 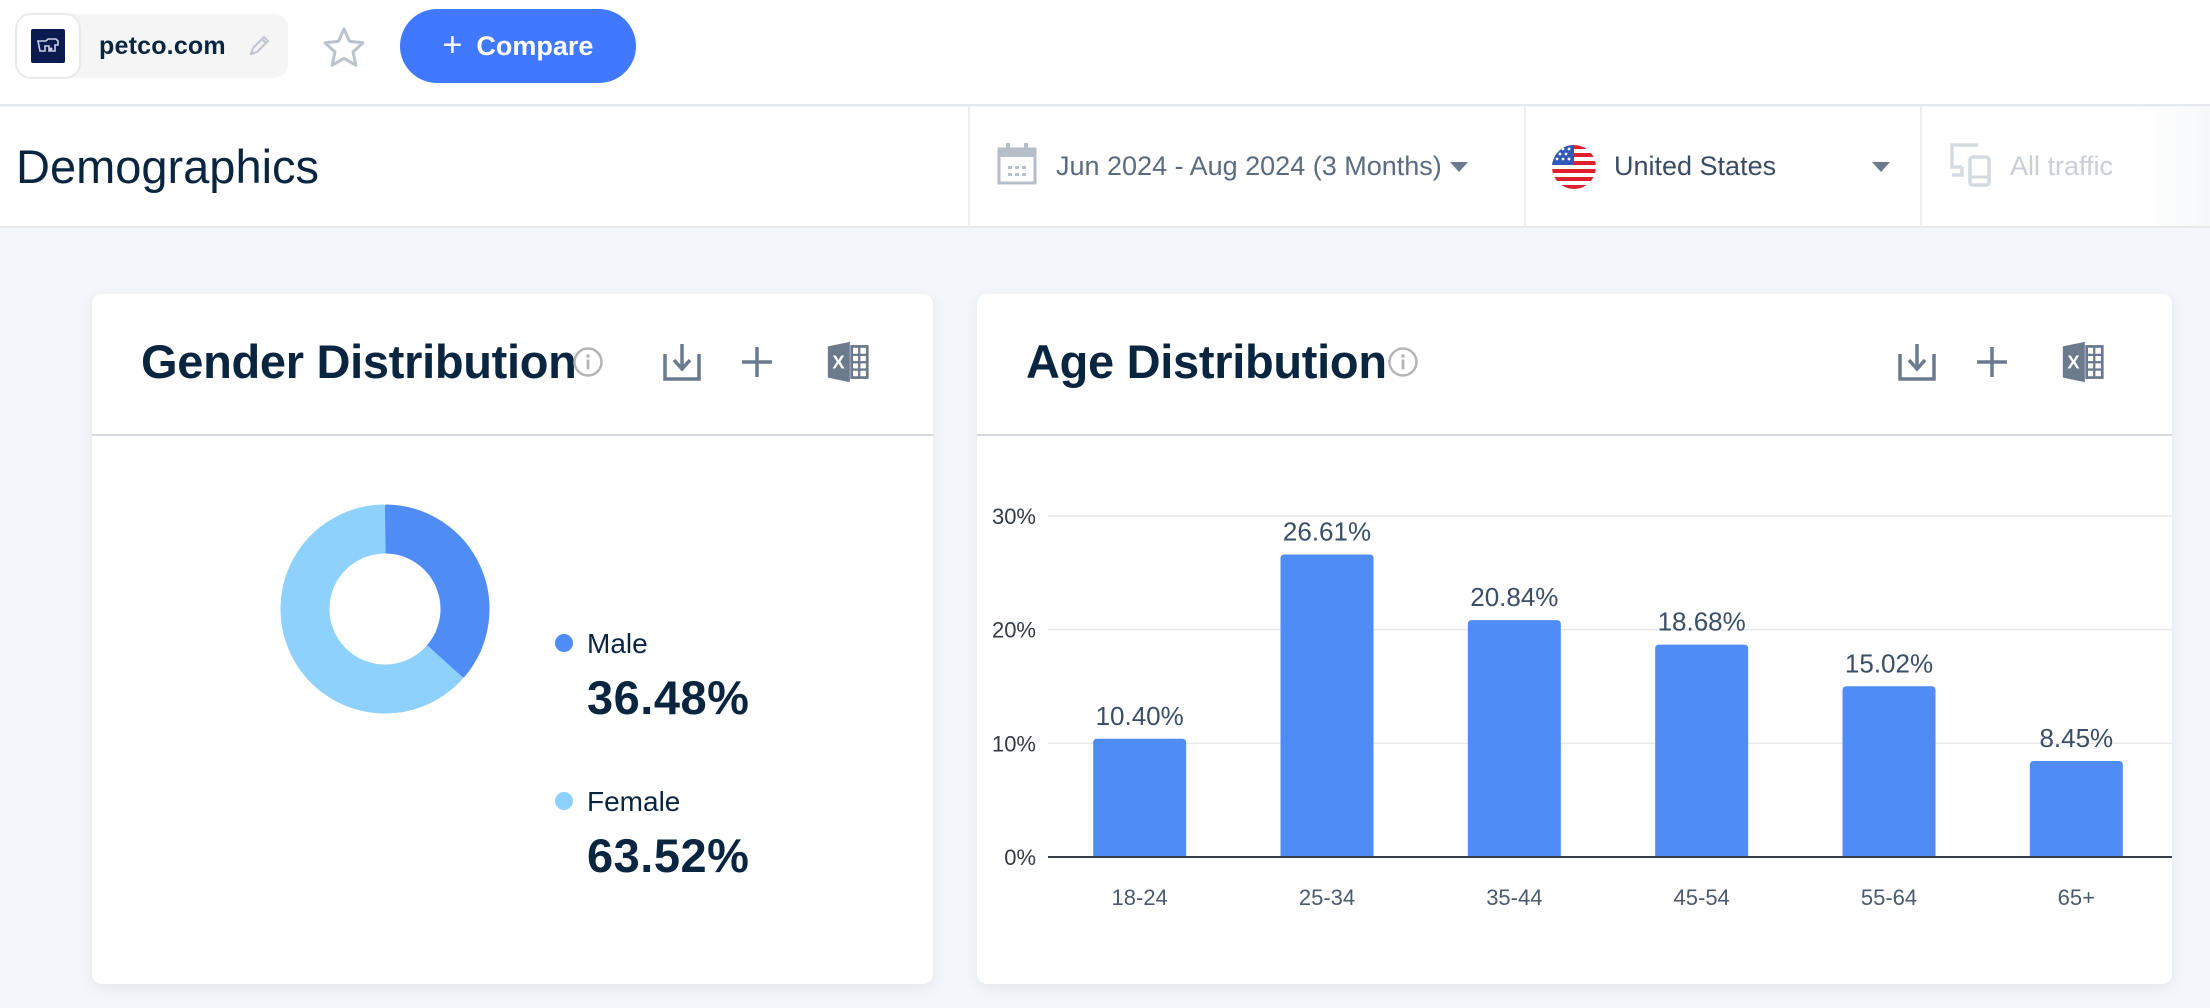 What do you see at coordinates (1014, 630) in the screenshot?
I see `y-tick-label: 20%` at bounding box center [1014, 630].